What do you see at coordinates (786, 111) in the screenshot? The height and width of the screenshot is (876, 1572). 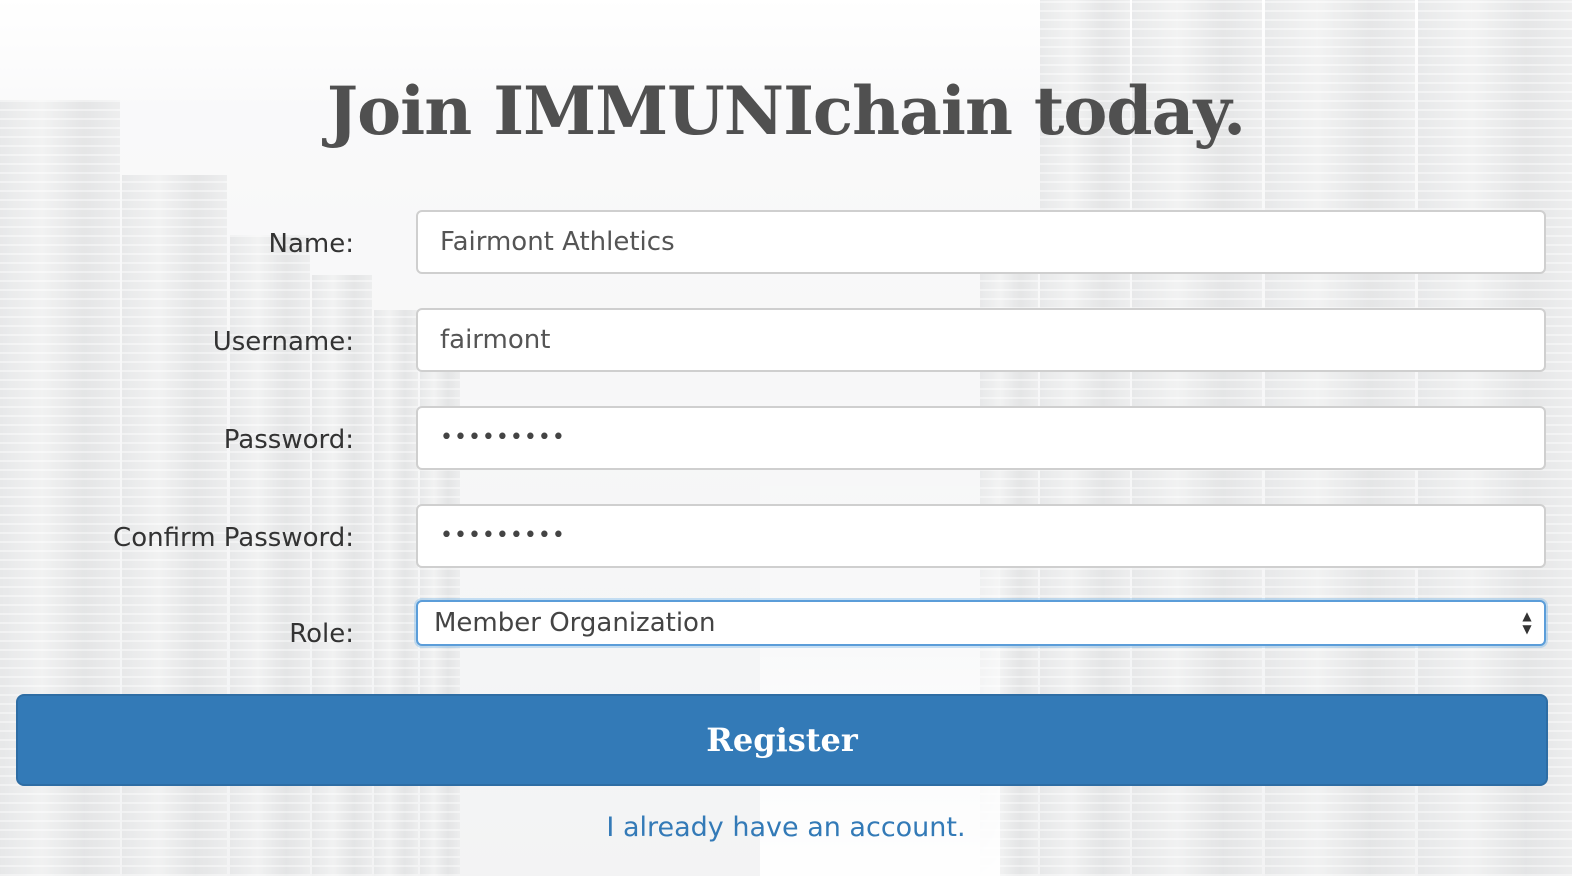 I see `page-title: Join IMMUNIchain today.` at bounding box center [786, 111].